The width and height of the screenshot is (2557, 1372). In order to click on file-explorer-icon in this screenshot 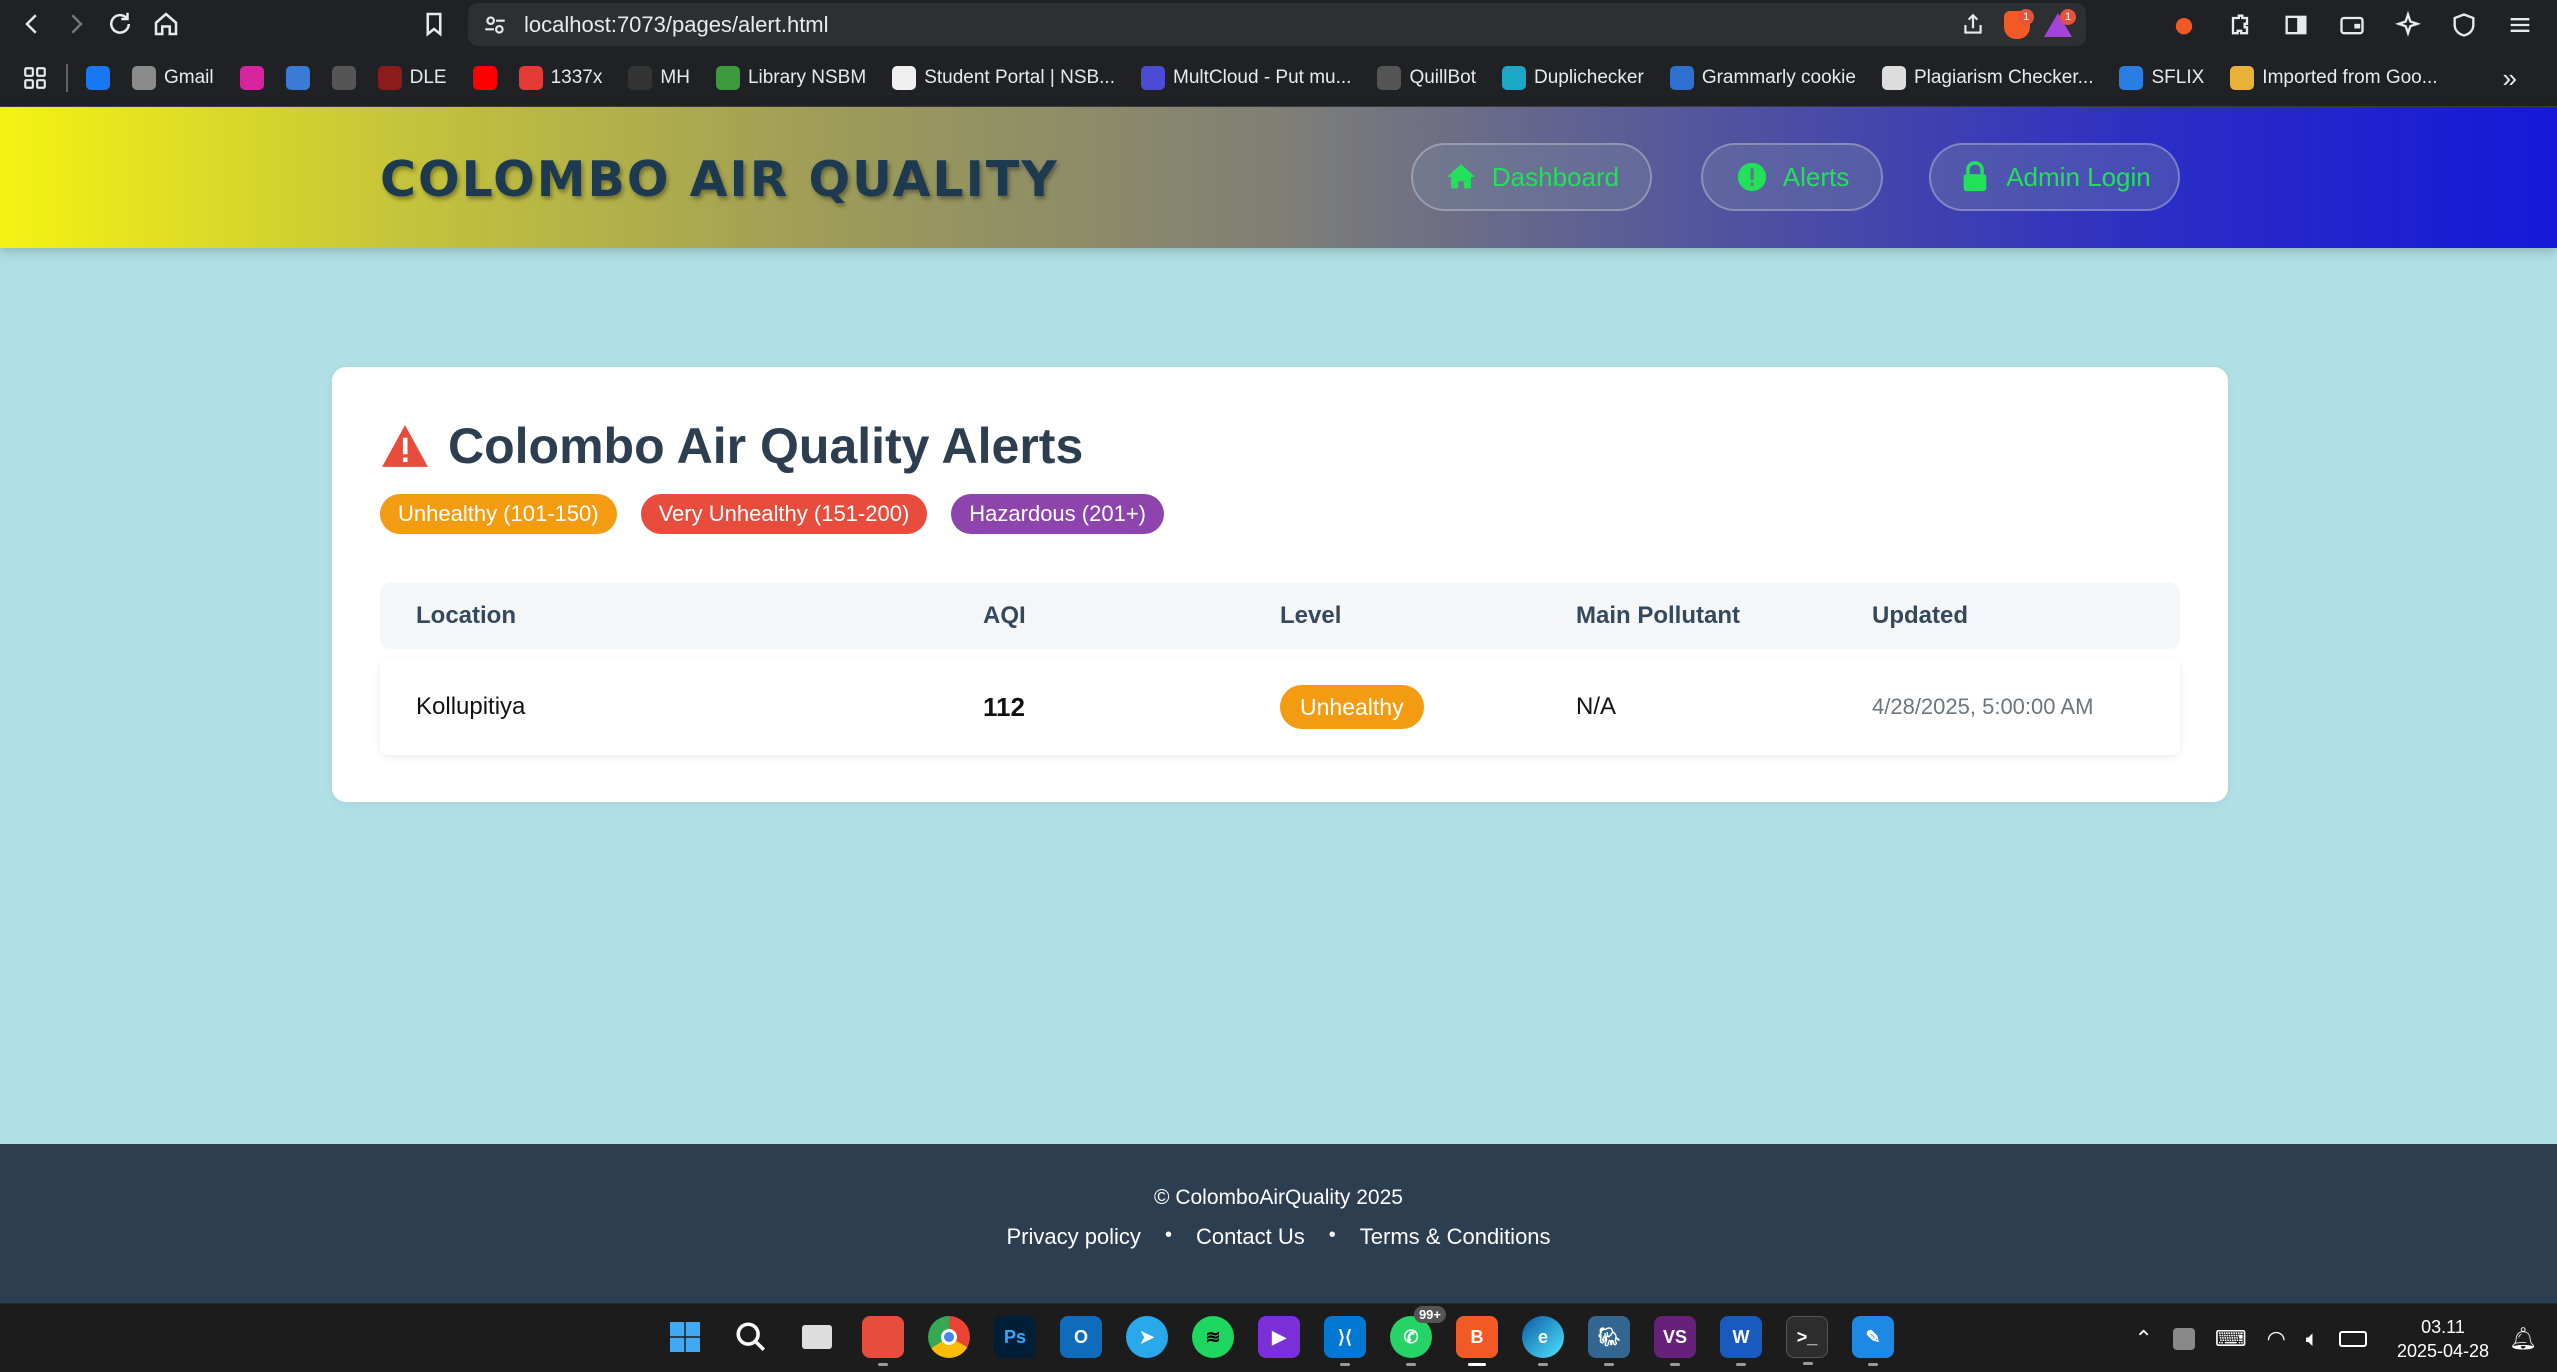, I will do `click(883, 1341)`.